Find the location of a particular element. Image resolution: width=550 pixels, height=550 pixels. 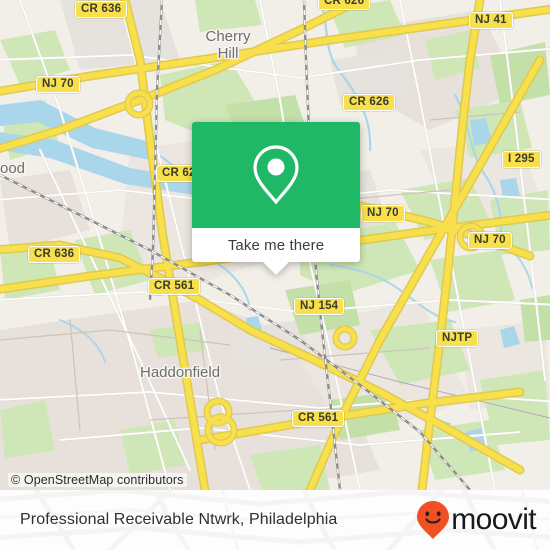

destination-popup-card: Take me there is located at coordinates (276, 198).